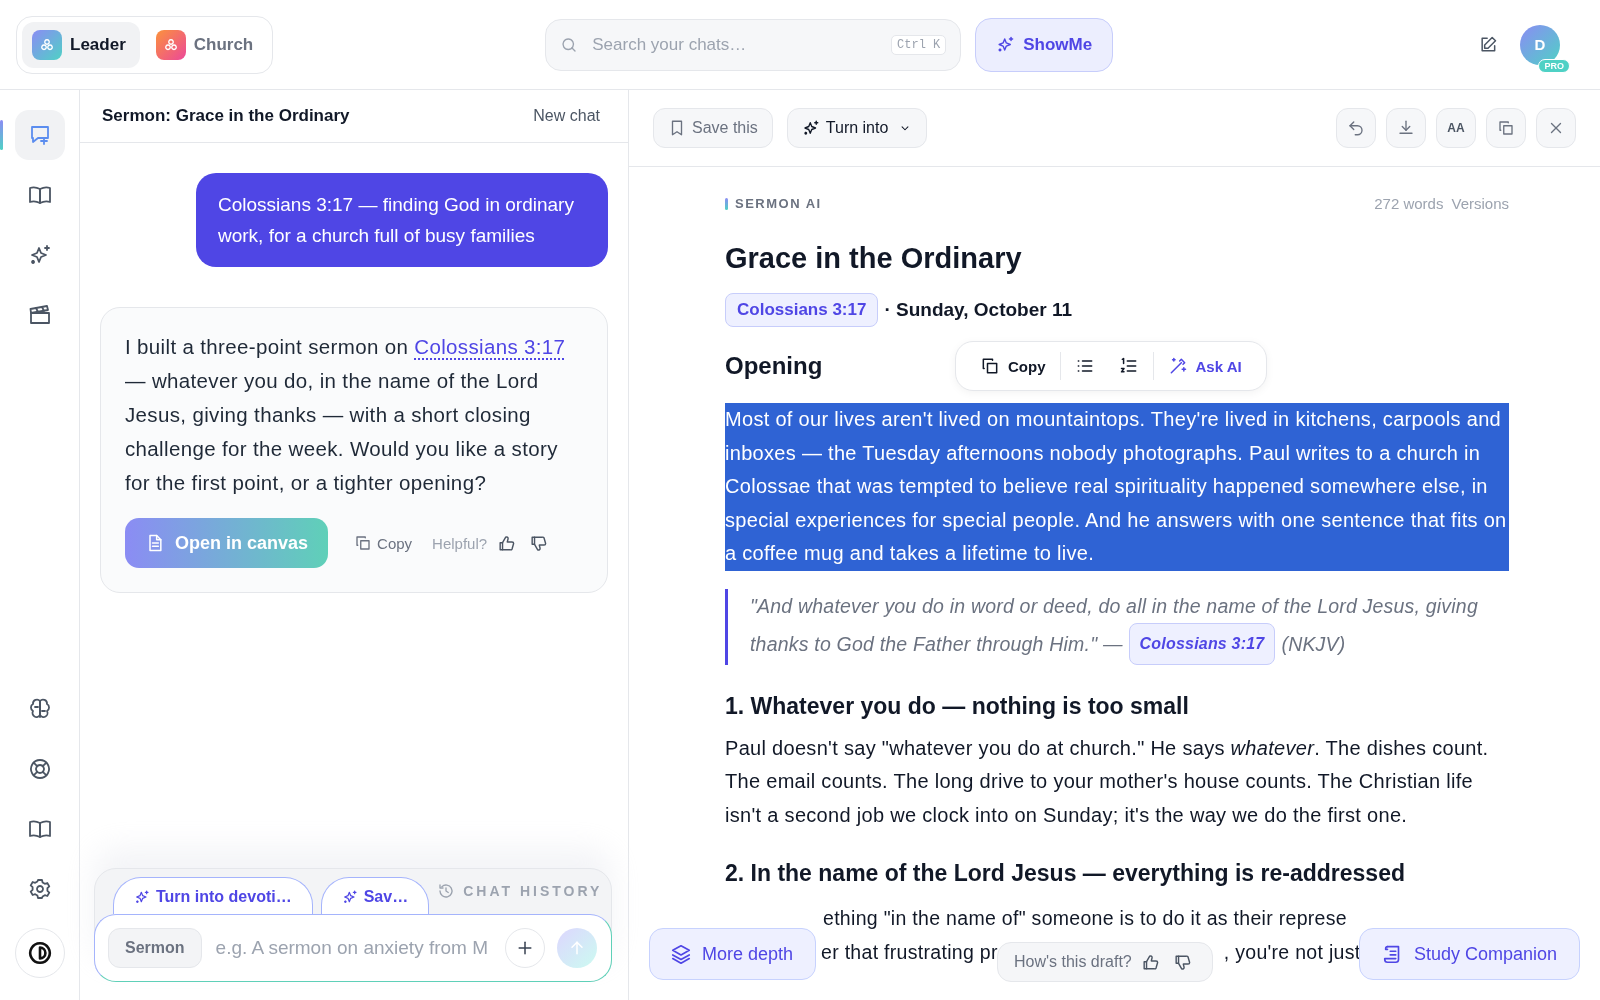 The height and width of the screenshot is (1000, 1600). I want to click on undo-button, so click(1356, 128).